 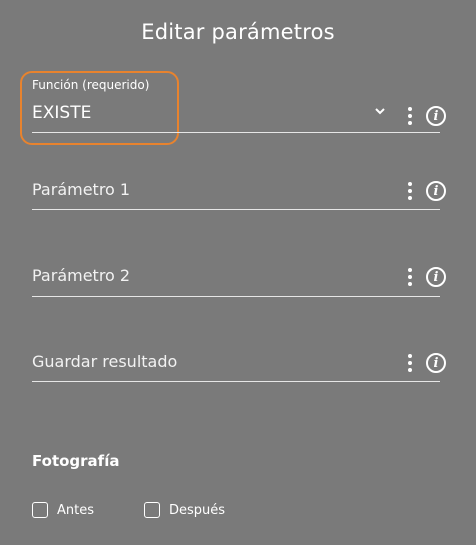 I want to click on save-result-menu-icon, so click(x=410, y=365).